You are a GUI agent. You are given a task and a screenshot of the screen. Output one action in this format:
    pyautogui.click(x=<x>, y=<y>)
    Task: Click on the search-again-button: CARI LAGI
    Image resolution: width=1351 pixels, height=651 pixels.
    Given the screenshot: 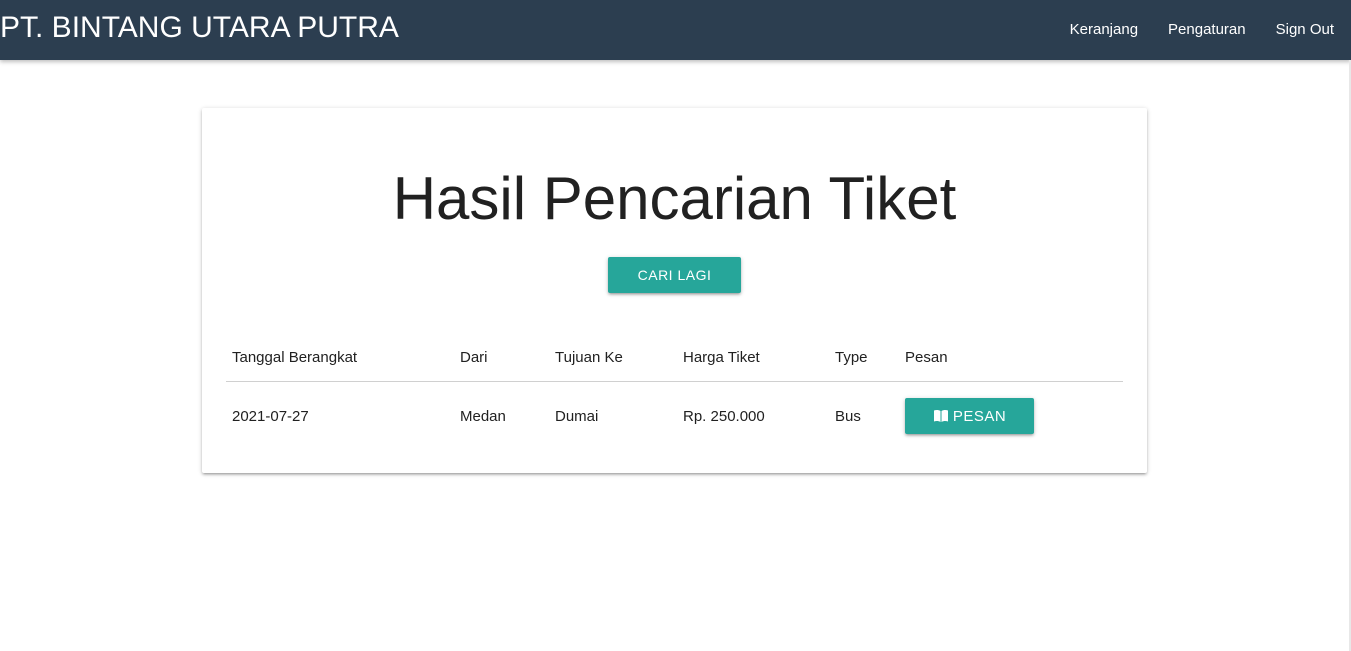 What is the action you would take?
    pyautogui.click(x=674, y=275)
    